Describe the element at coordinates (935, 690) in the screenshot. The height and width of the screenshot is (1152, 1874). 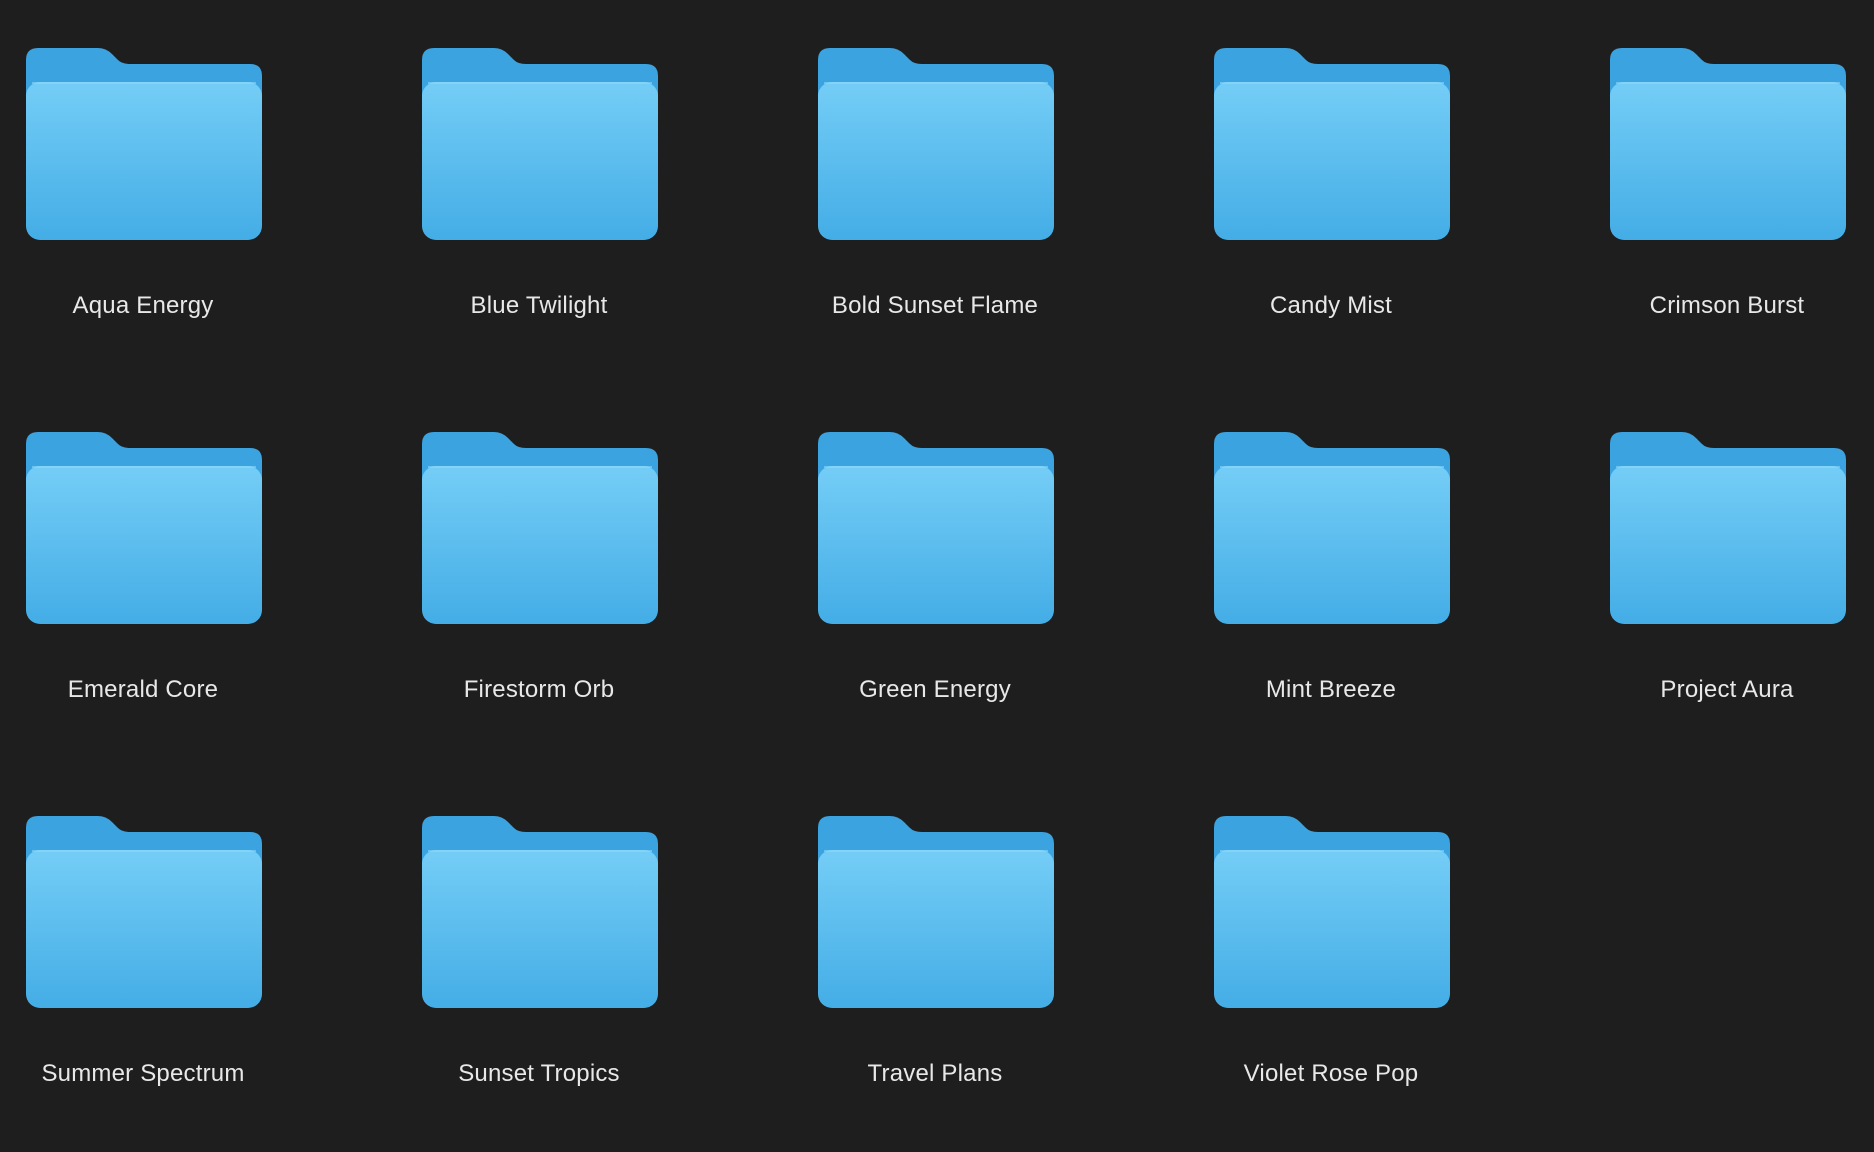
I see `folder-label: Green Energy` at that location.